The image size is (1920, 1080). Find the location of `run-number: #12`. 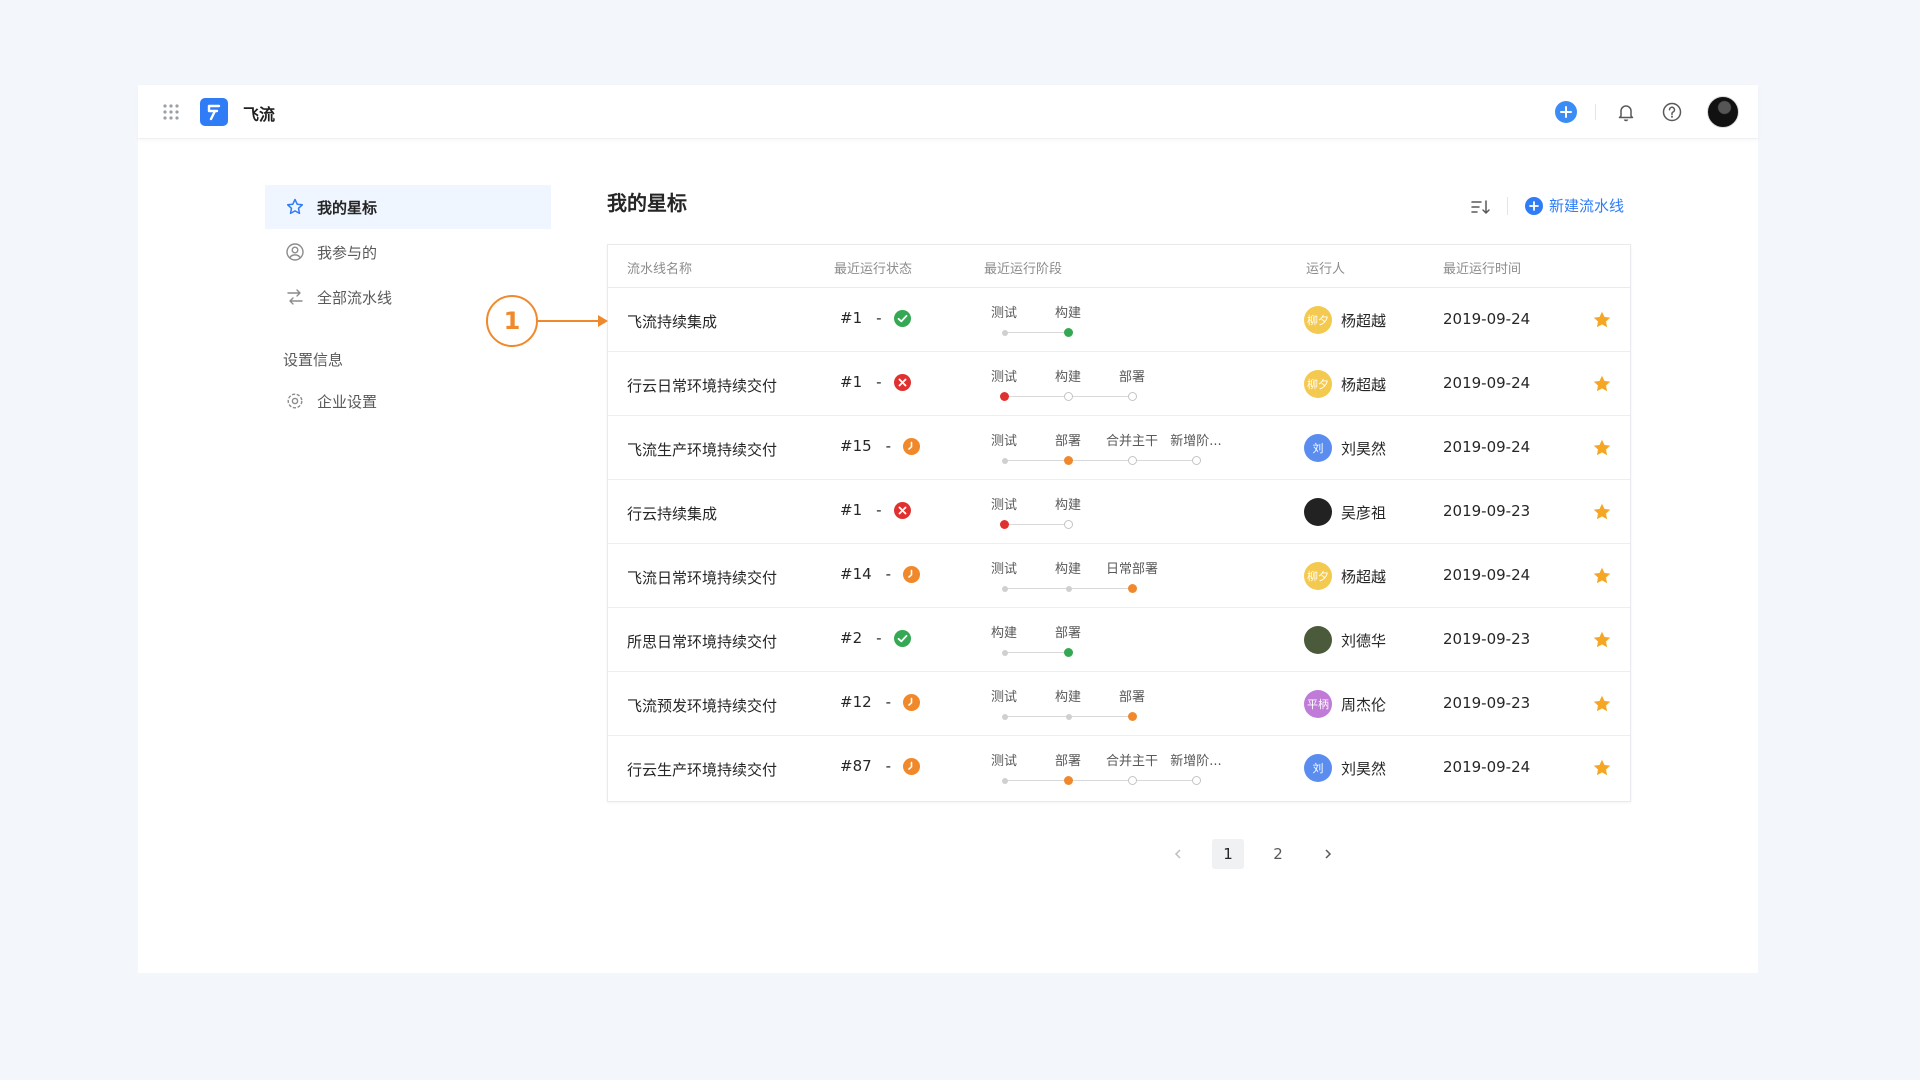

run-number: #12 is located at coordinates (856, 702).